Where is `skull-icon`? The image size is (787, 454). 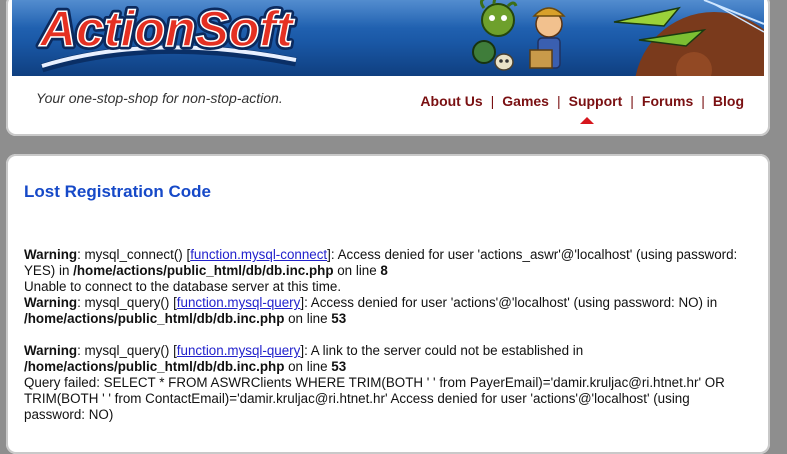 skull-icon is located at coordinates (504, 62).